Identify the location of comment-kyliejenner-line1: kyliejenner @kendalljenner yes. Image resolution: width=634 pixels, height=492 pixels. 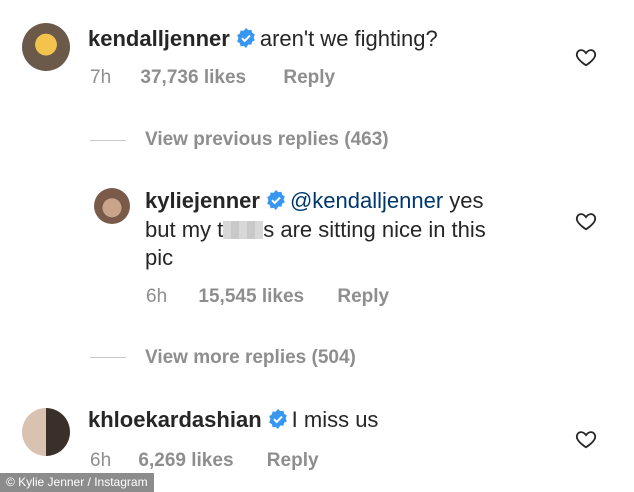
(314, 201).